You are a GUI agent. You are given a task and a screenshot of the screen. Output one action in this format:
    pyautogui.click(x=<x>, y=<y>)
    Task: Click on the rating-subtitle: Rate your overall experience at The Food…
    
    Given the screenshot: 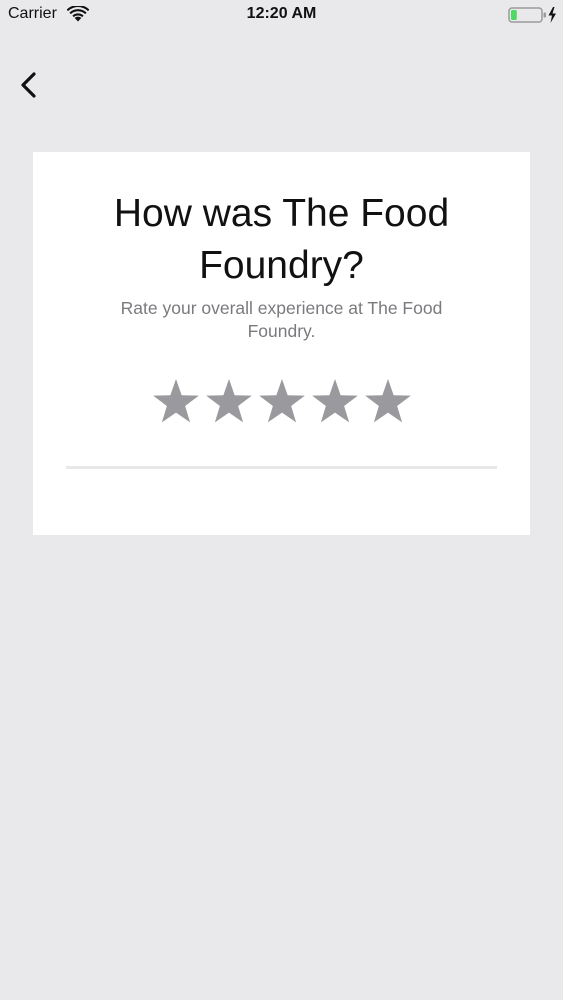 What is the action you would take?
    pyautogui.click(x=281, y=319)
    